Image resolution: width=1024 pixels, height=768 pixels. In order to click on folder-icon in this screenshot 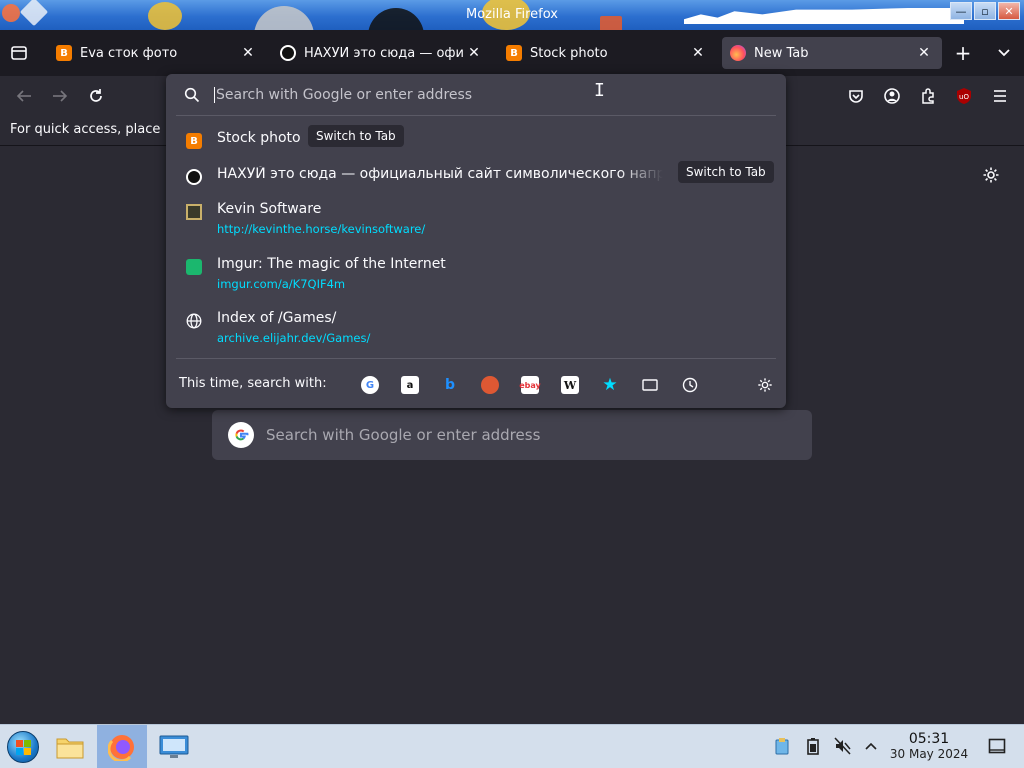, I will do `click(70, 748)`.